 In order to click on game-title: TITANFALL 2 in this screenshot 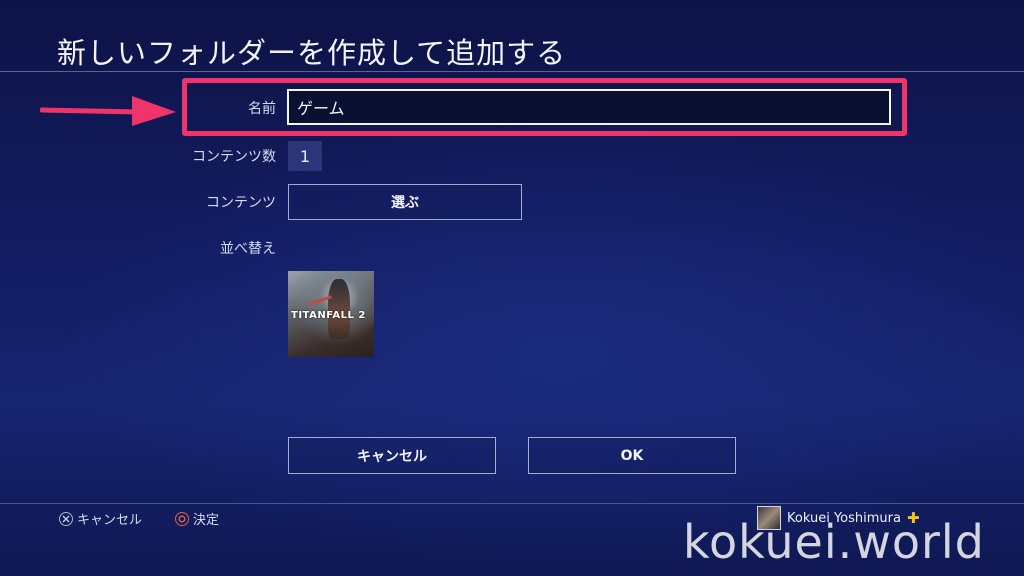, I will do `click(328, 315)`.